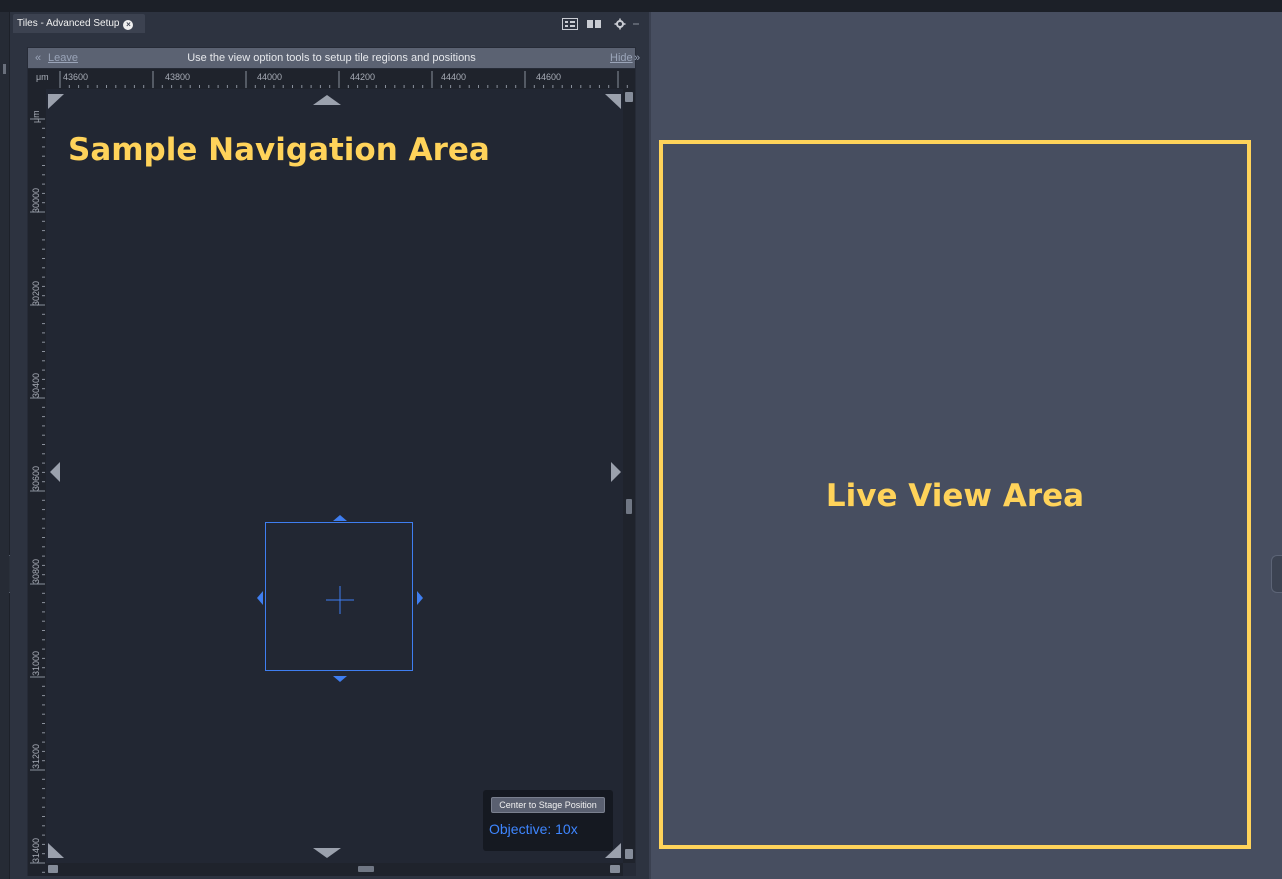 This screenshot has width=1282, height=879. What do you see at coordinates (629, 854) in the screenshot?
I see `scroll-down-button` at bounding box center [629, 854].